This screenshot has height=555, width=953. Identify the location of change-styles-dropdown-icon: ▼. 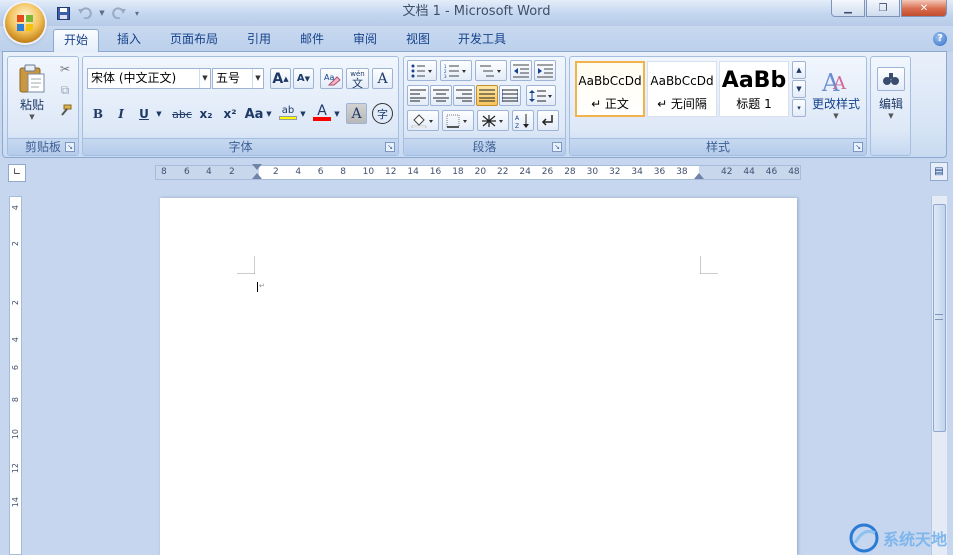
(836, 115).